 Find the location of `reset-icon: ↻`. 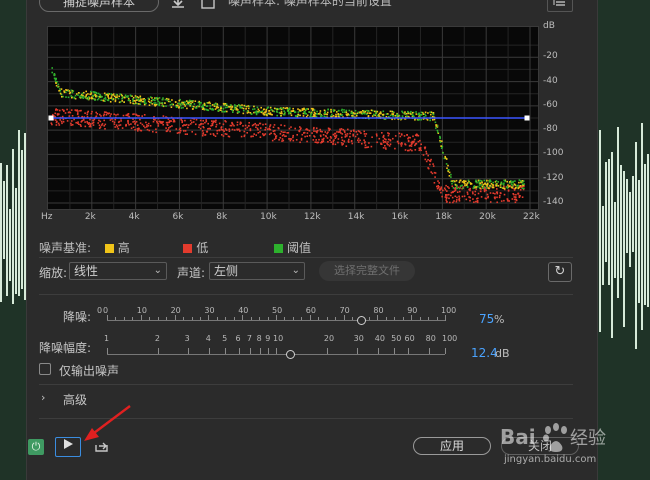

reset-icon: ↻ is located at coordinates (560, 272).